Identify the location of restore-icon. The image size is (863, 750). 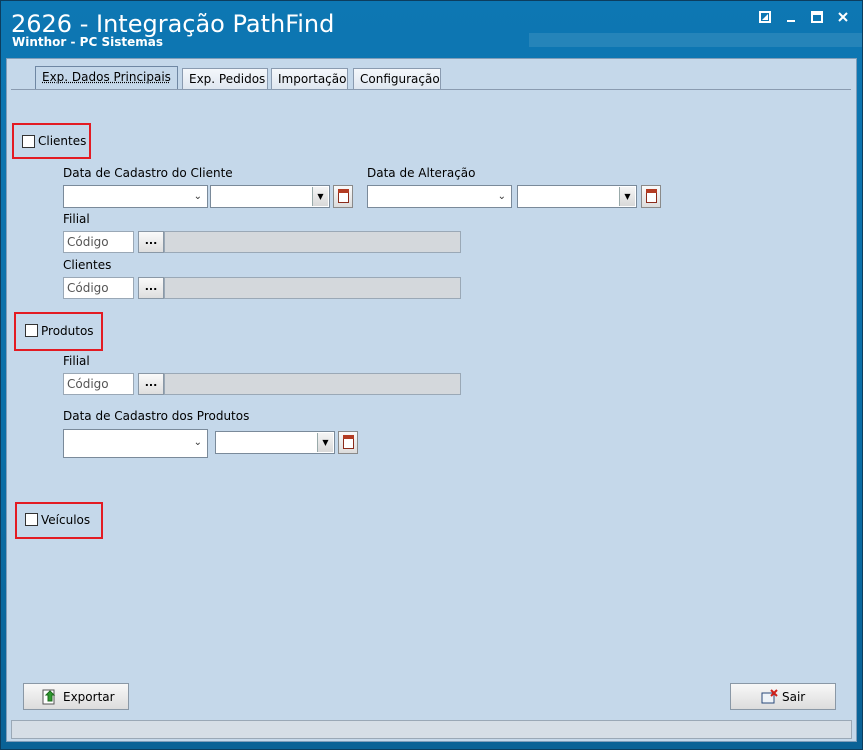
(765, 19).